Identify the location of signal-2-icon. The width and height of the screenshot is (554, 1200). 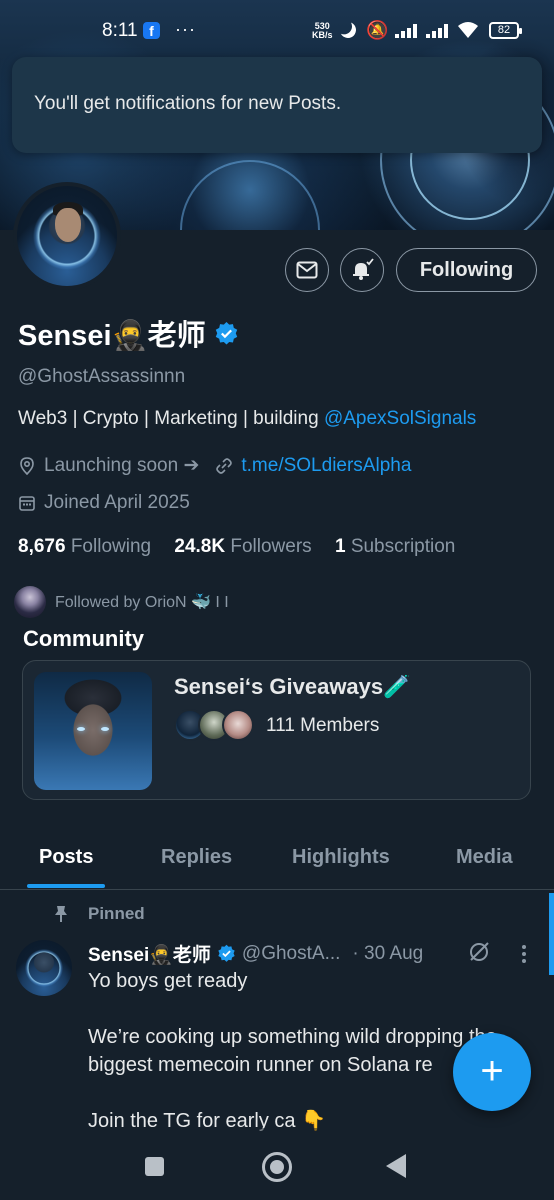
(439, 31).